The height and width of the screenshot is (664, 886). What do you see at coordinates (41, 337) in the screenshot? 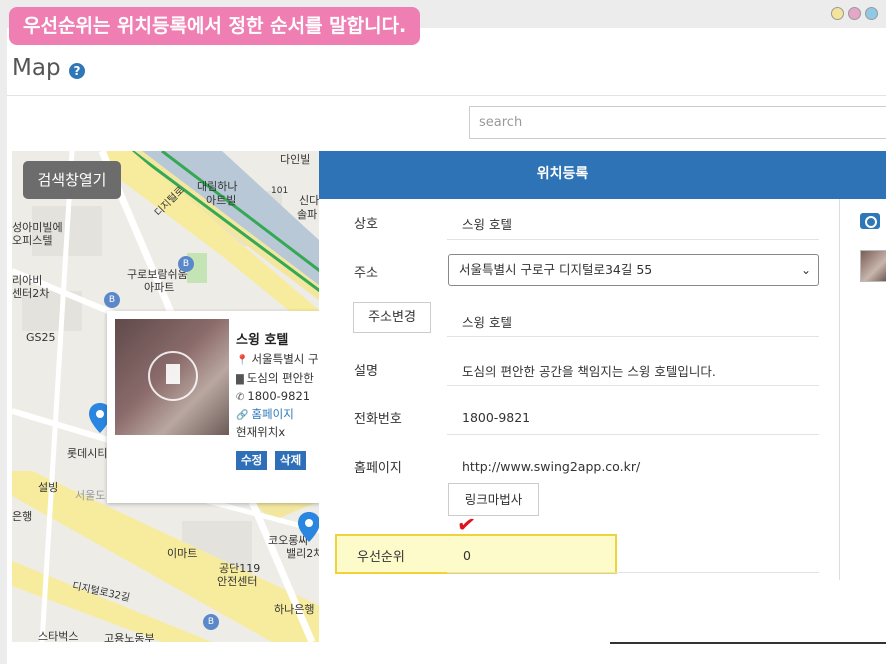
I see `map-label: GS25` at bounding box center [41, 337].